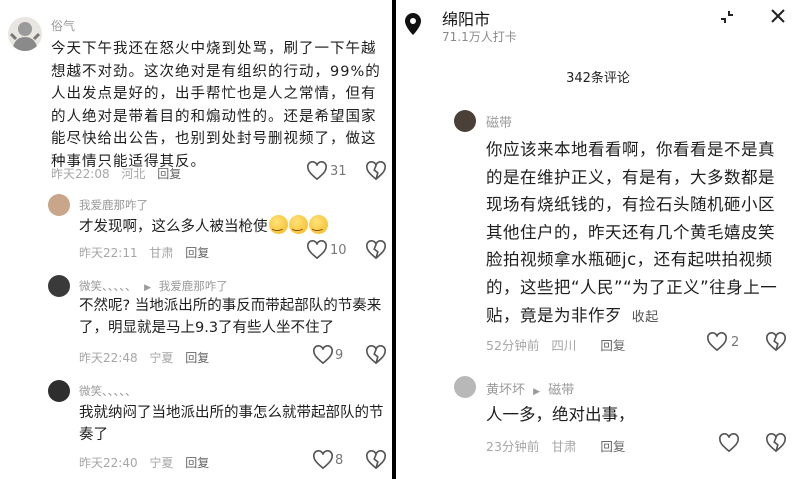 The height and width of the screenshot is (479, 800). I want to click on reply-meta: 昨天22:40 宁夏 回复, so click(148, 462).